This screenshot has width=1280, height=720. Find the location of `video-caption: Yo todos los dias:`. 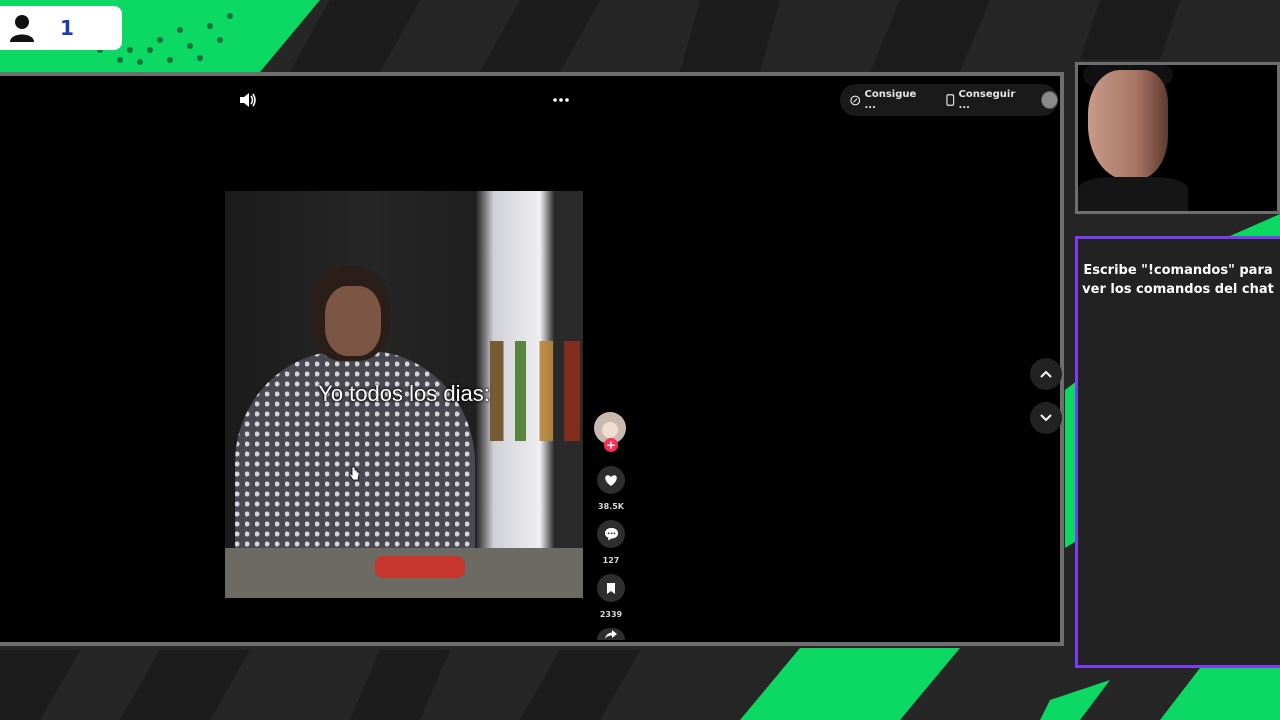

video-caption: Yo todos los dias: is located at coordinates (404, 393).